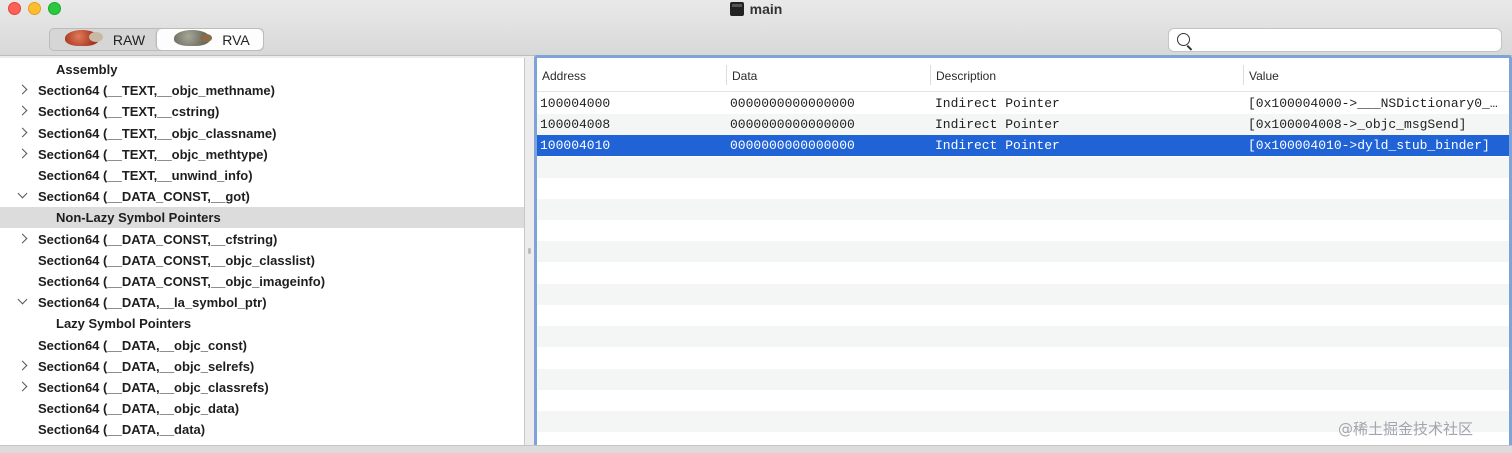  What do you see at coordinates (262, 429) in the screenshot?
I see `sidebar-tree-item: Section64 (__DATA,__data)` at bounding box center [262, 429].